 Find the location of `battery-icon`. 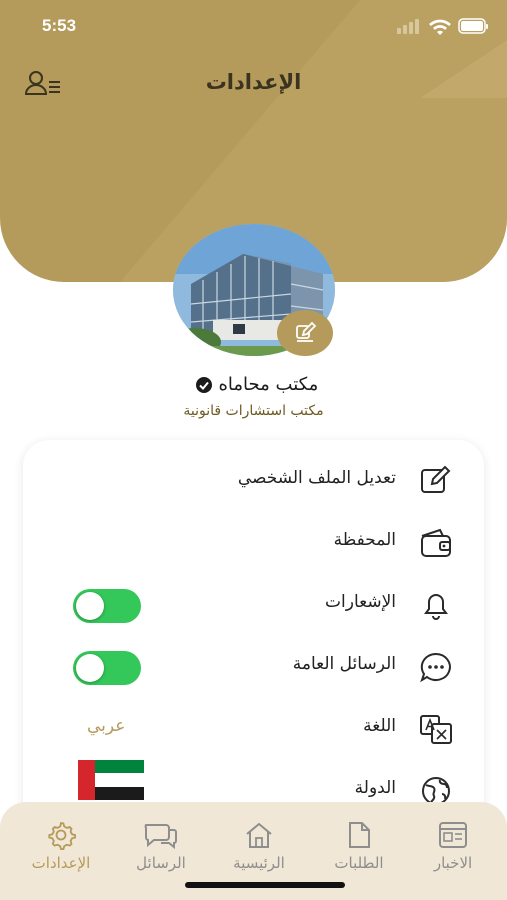

battery-icon is located at coordinates (473, 26).